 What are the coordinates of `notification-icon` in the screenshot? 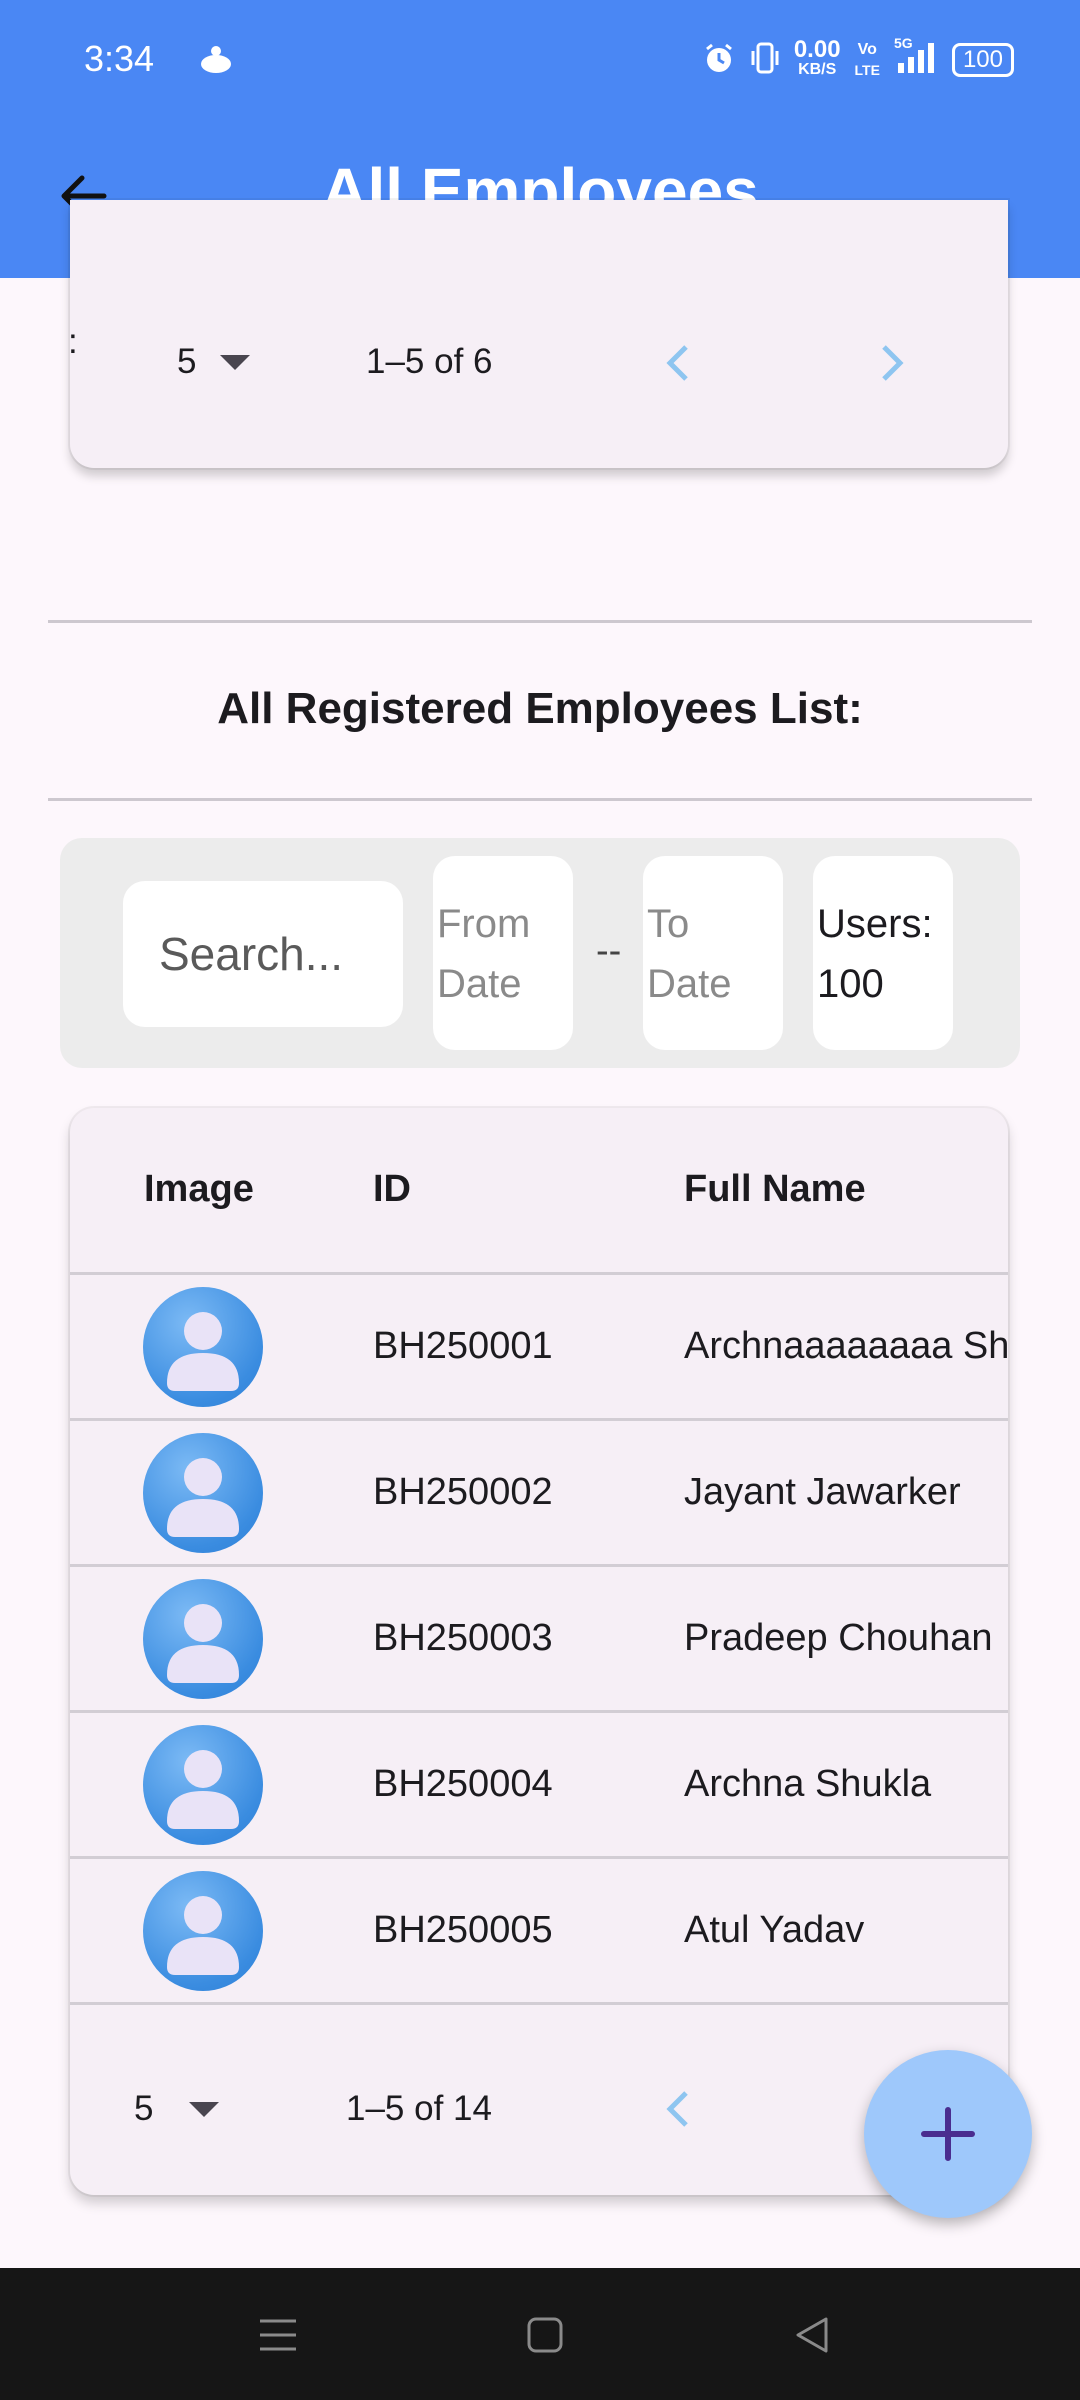 It's located at (216, 61).